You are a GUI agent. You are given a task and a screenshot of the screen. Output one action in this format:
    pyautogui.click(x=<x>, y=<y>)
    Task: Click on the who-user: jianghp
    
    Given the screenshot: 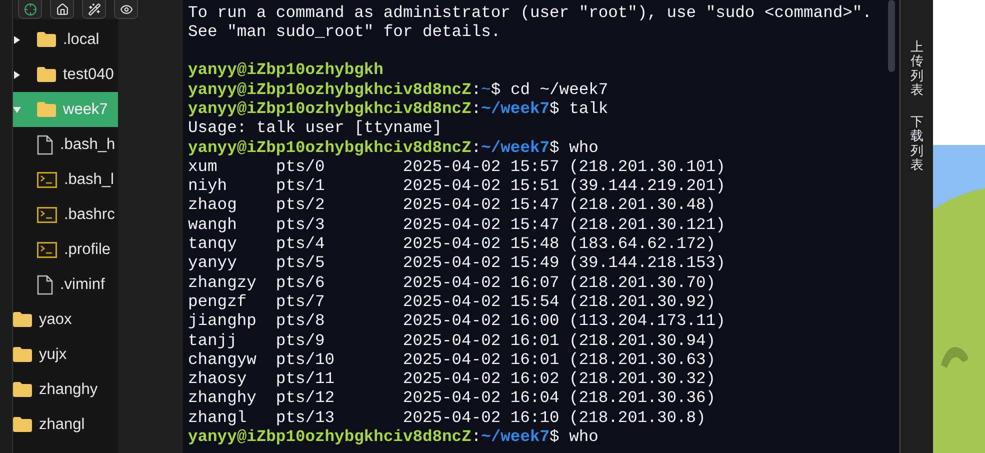 What is the action you would take?
    pyautogui.click(x=223, y=321)
    